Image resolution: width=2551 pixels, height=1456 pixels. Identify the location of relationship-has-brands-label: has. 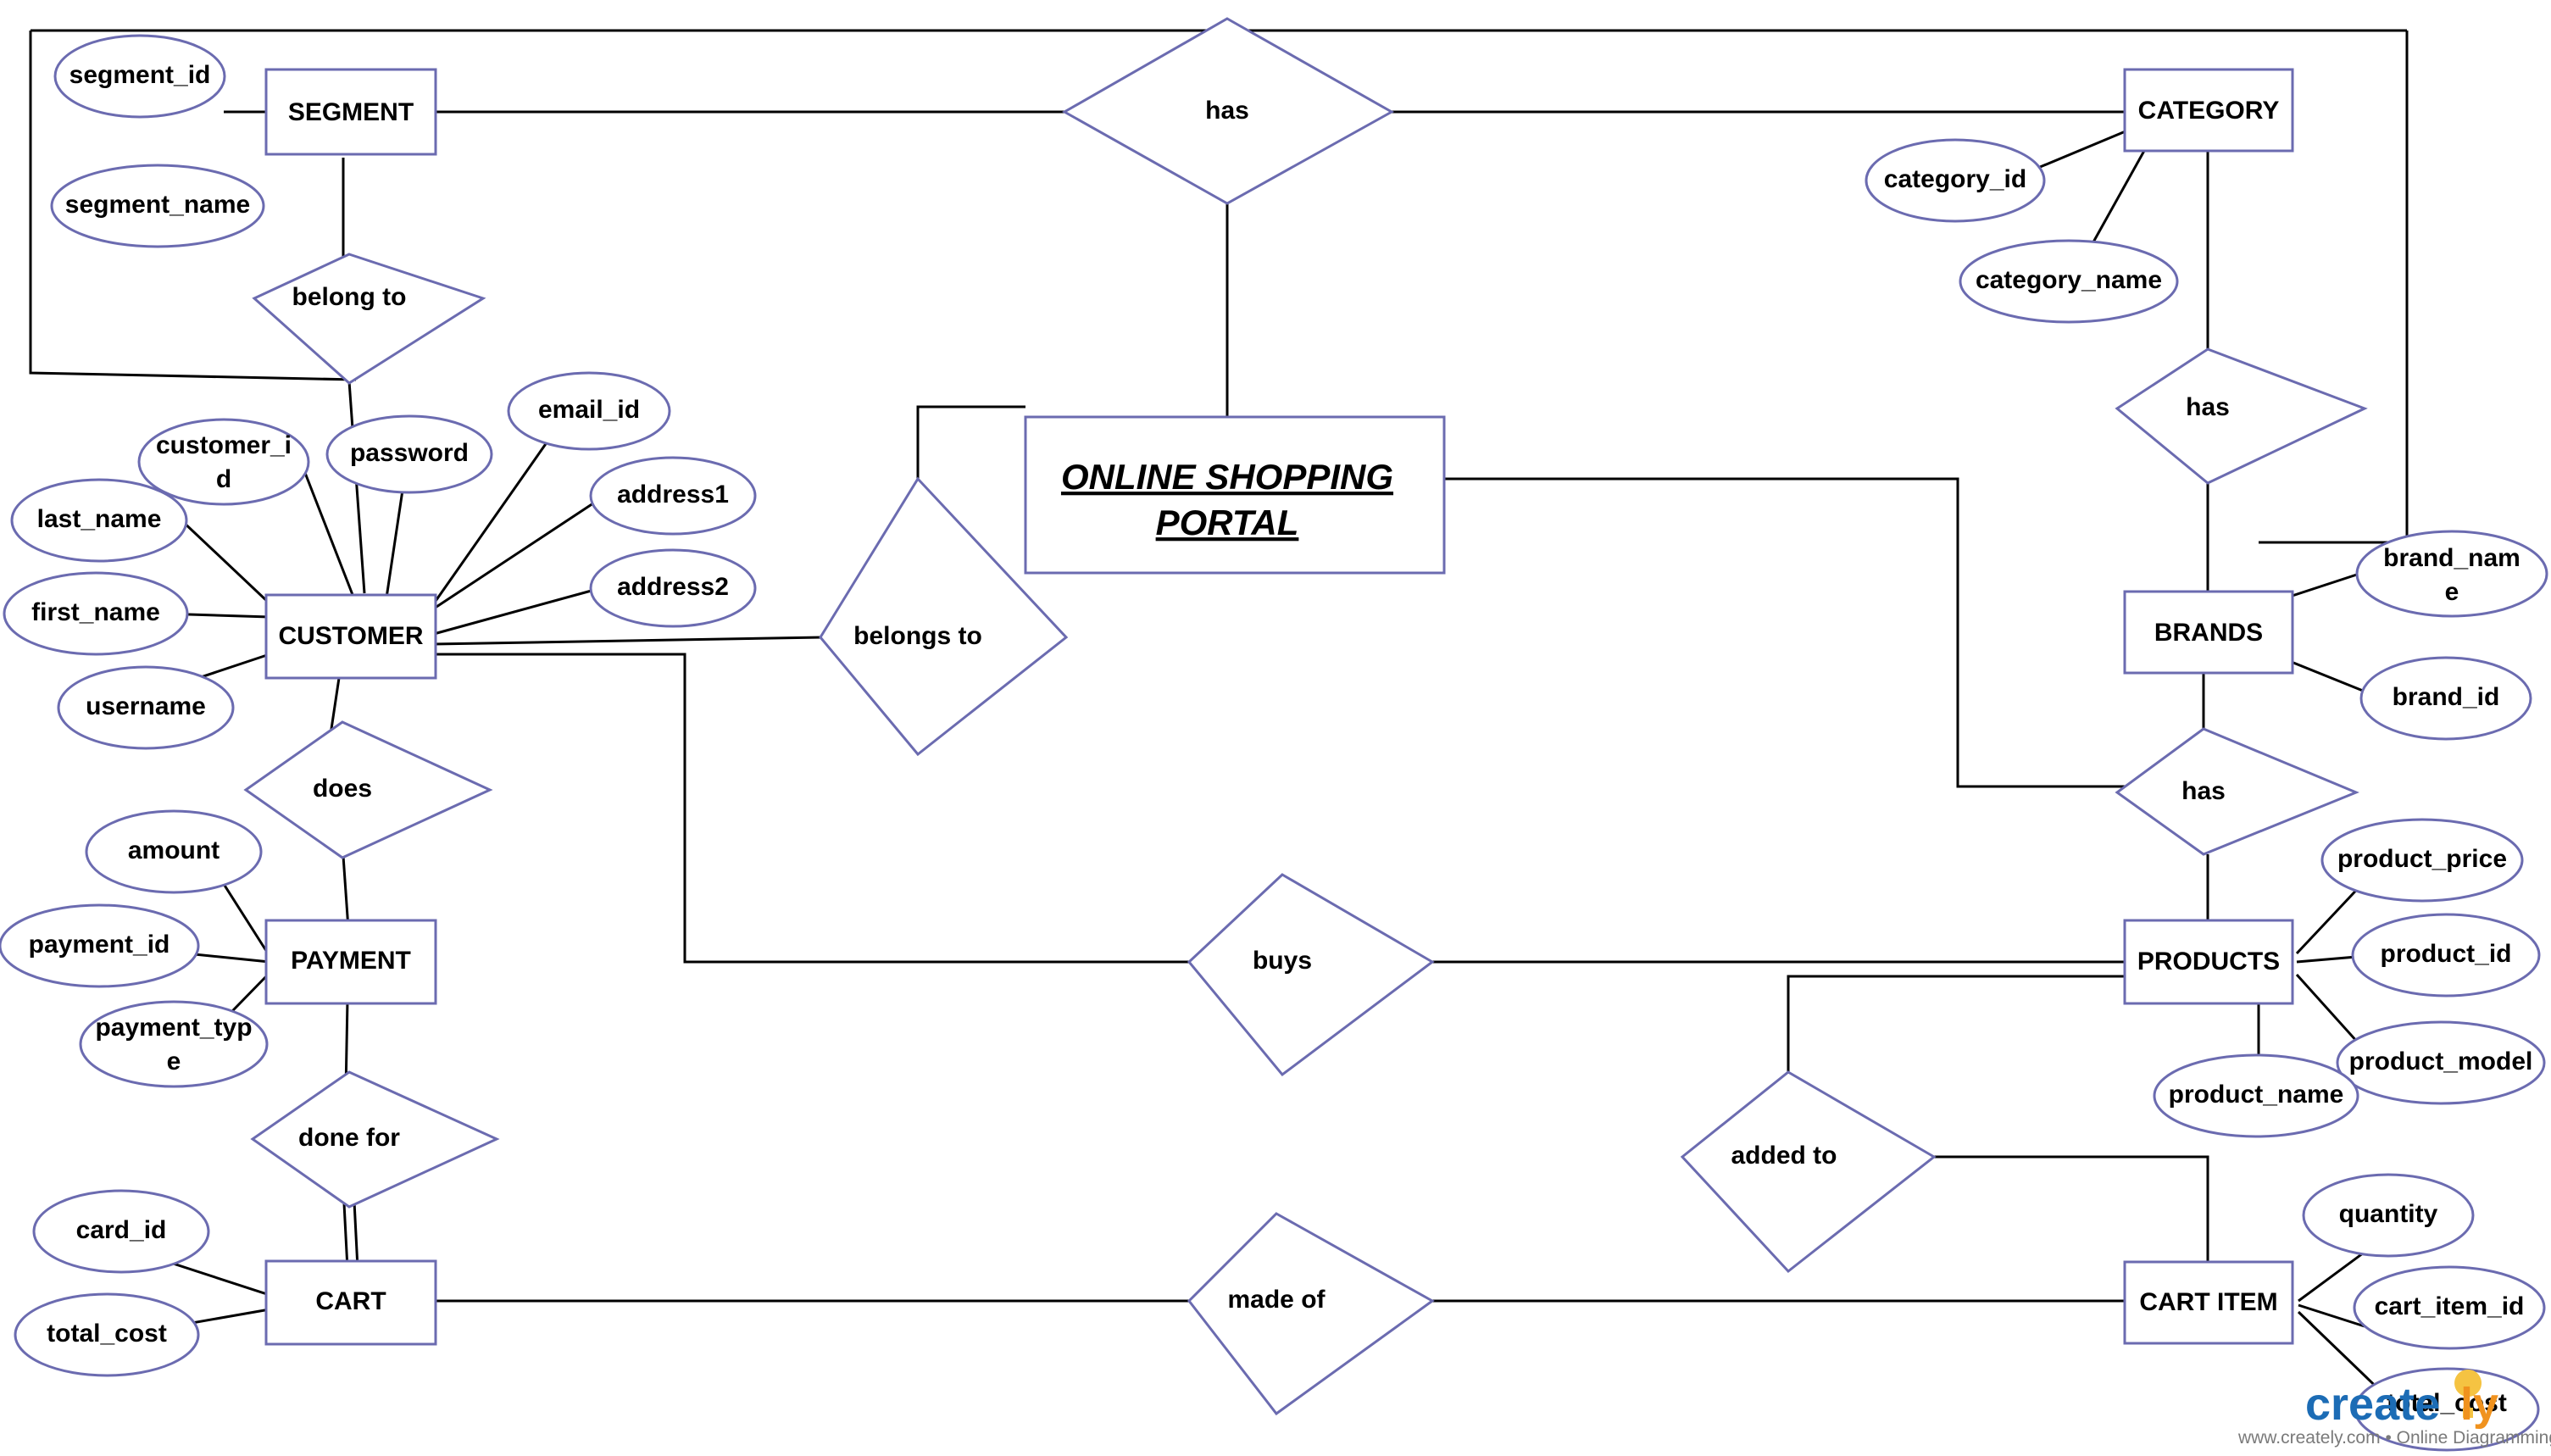
(2203, 791).